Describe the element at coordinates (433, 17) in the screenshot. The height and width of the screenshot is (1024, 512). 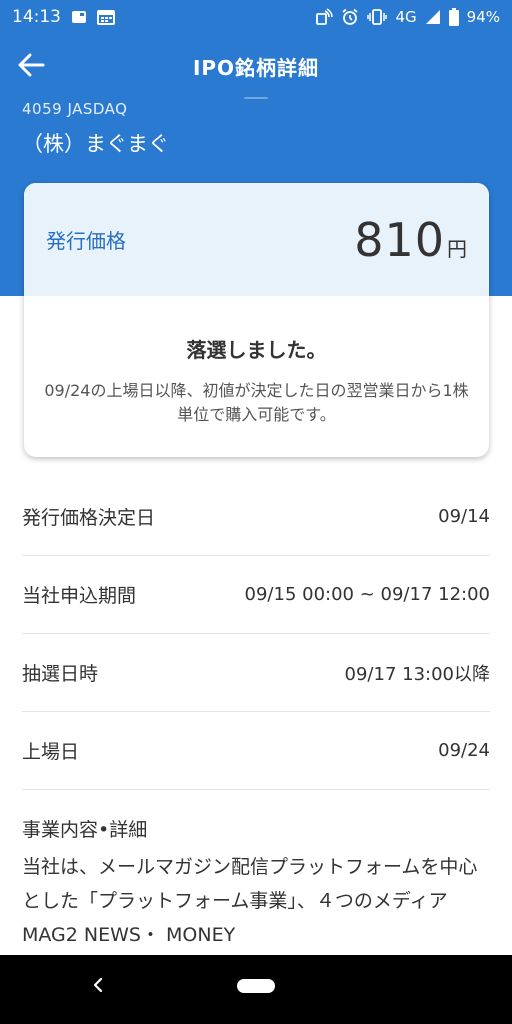
I see `signal-icon` at that location.